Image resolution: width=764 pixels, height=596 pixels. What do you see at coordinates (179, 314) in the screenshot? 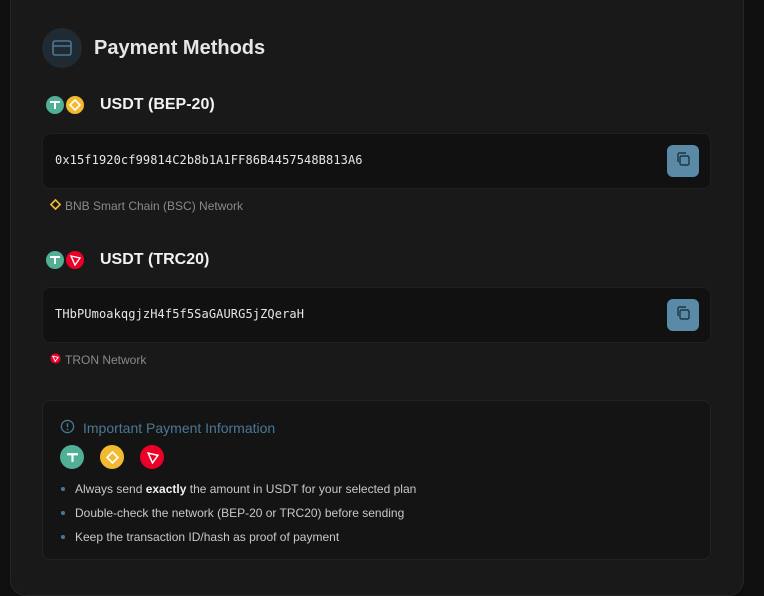
I see `wallet-address: THbPUmoakqgjzH4f5f5SaGAURG5jZQeraH` at bounding box center [179, 314].